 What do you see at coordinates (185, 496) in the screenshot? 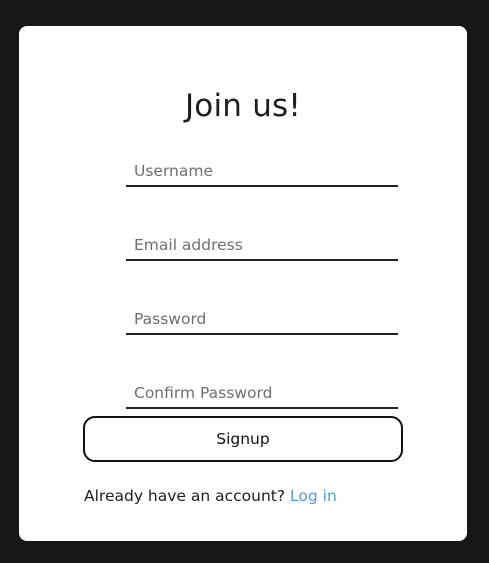
I see `login-prompt-text: Already have an account?` at bounding box center [185, 496].